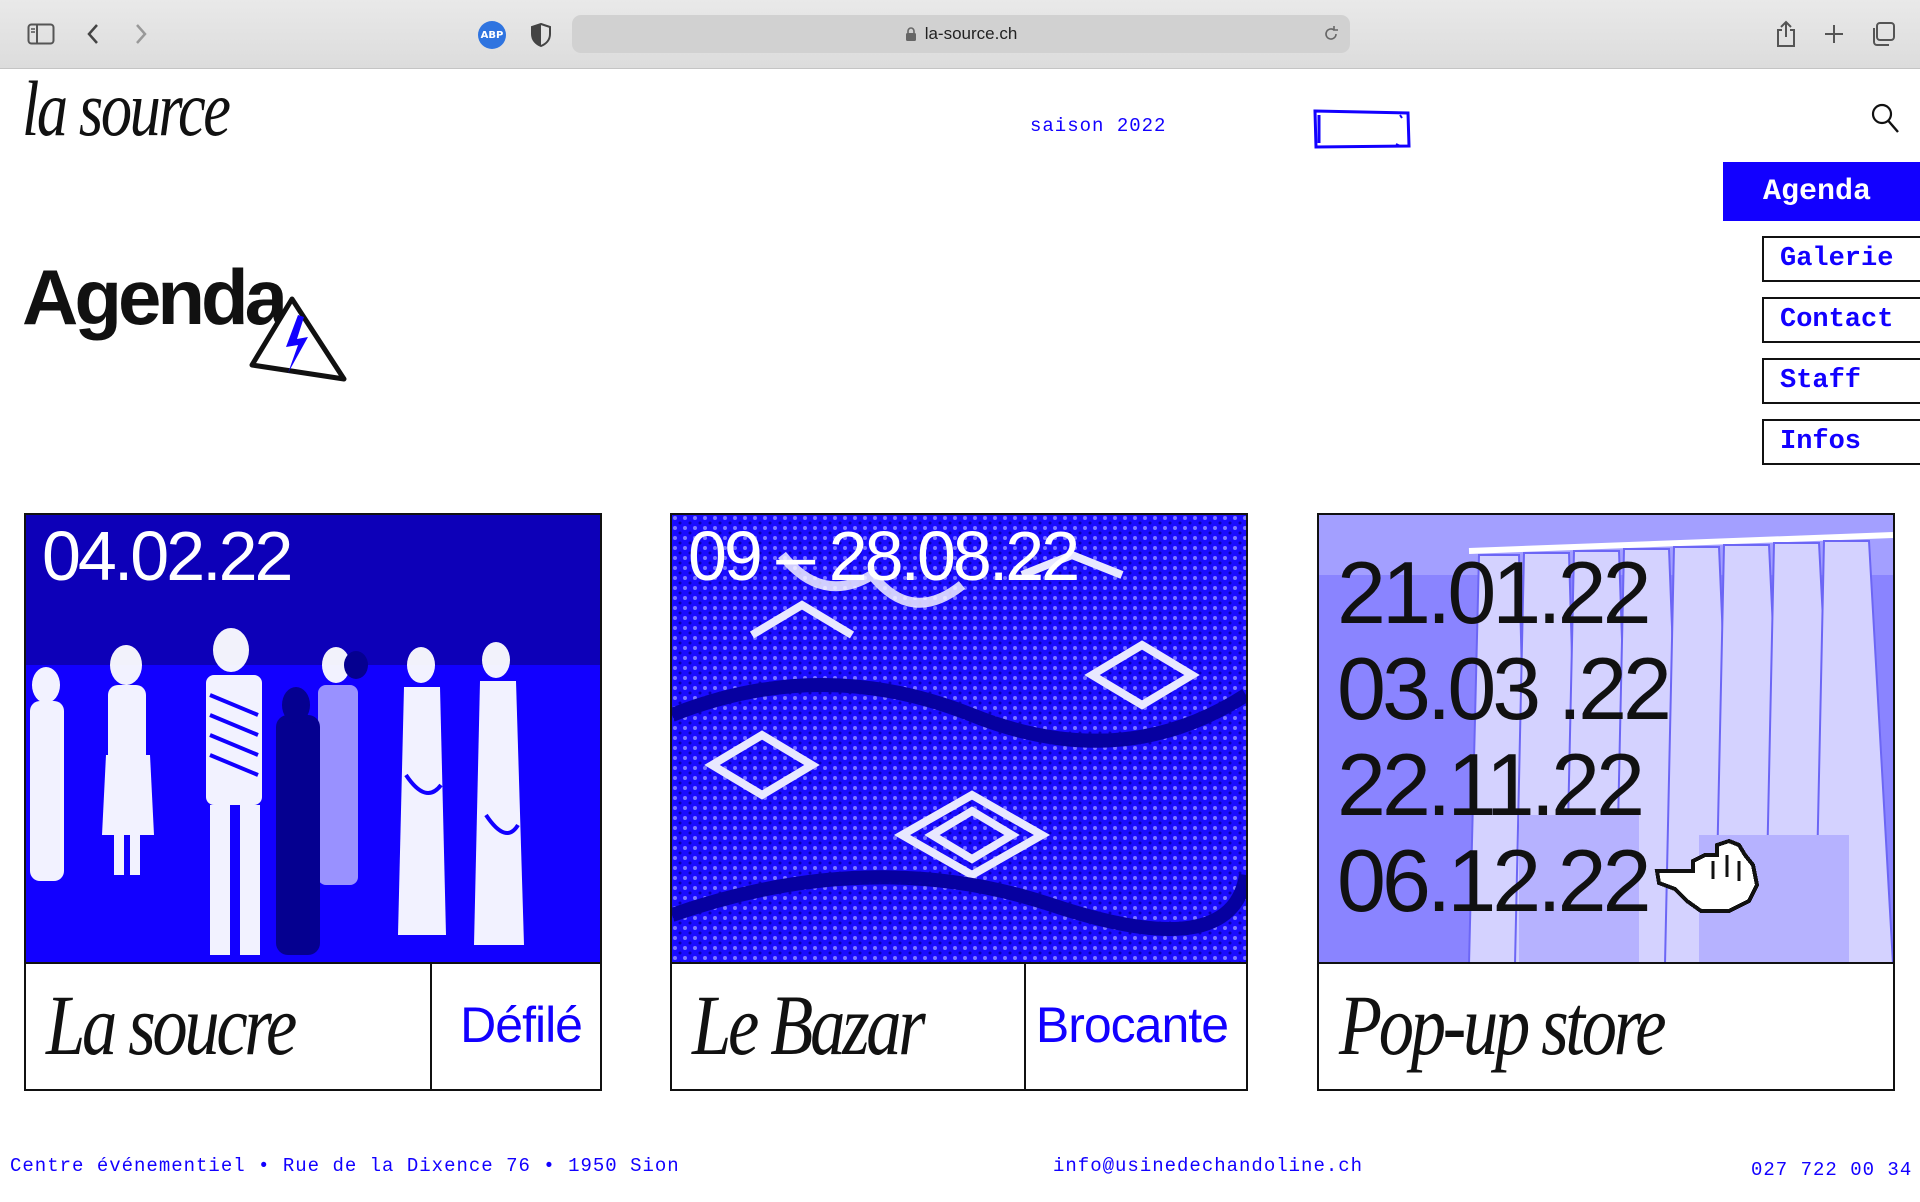 Image resolution: width=1920 pixels, height=1202 pixels. I want to click on nav-item-staff: Staff, so click(1841, 381).